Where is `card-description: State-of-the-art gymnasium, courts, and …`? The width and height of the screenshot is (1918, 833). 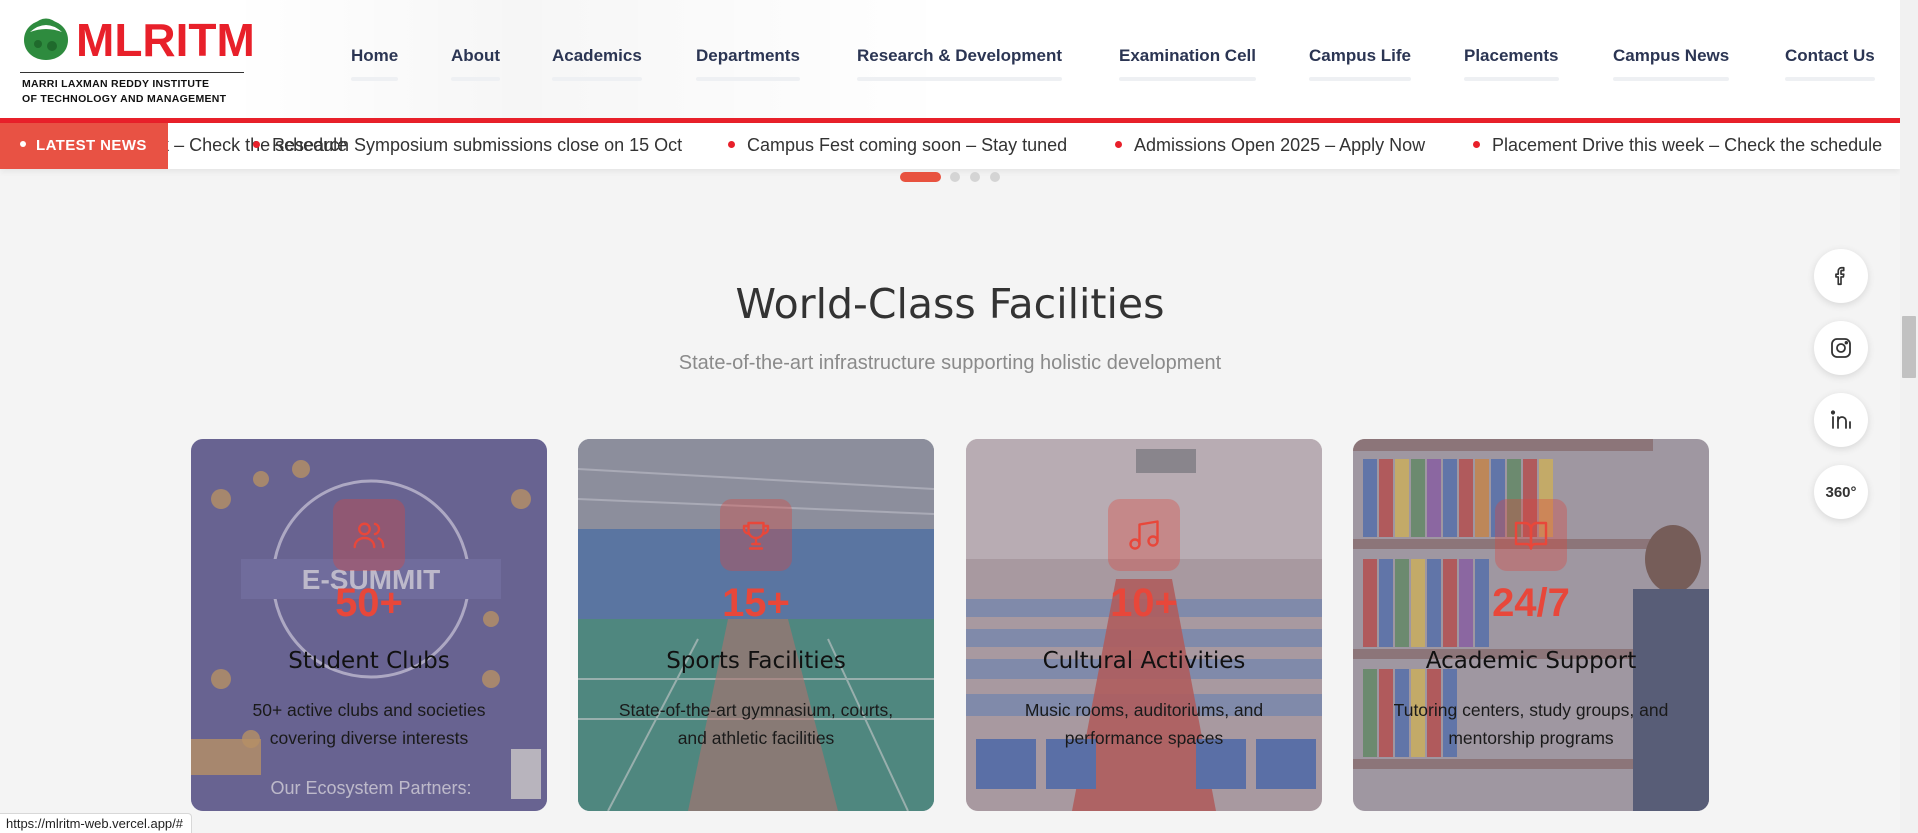
card-description: State-of-the-art gymnasium, courts, and … is located at coordinates (756, 724).